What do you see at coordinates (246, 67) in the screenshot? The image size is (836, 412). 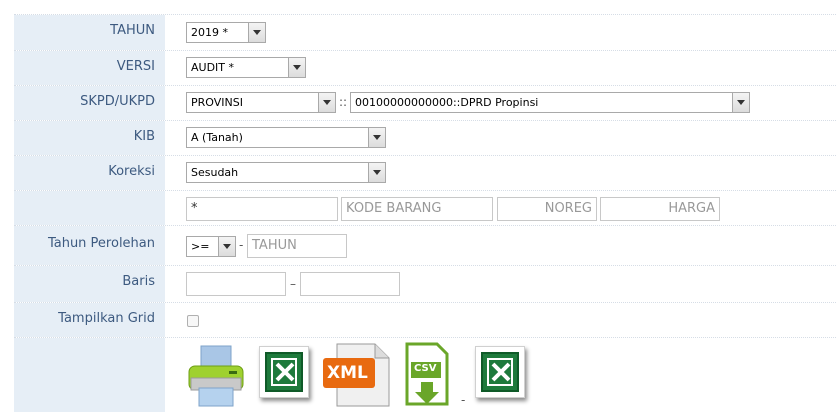 I see `versi-select: AUDIT *` at bounding box center [246, 67].